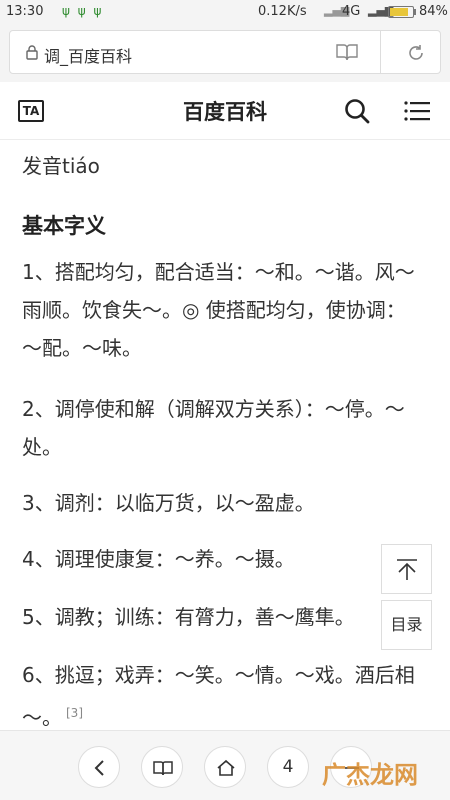  I want to click on reload-icon, so click(416, 53).